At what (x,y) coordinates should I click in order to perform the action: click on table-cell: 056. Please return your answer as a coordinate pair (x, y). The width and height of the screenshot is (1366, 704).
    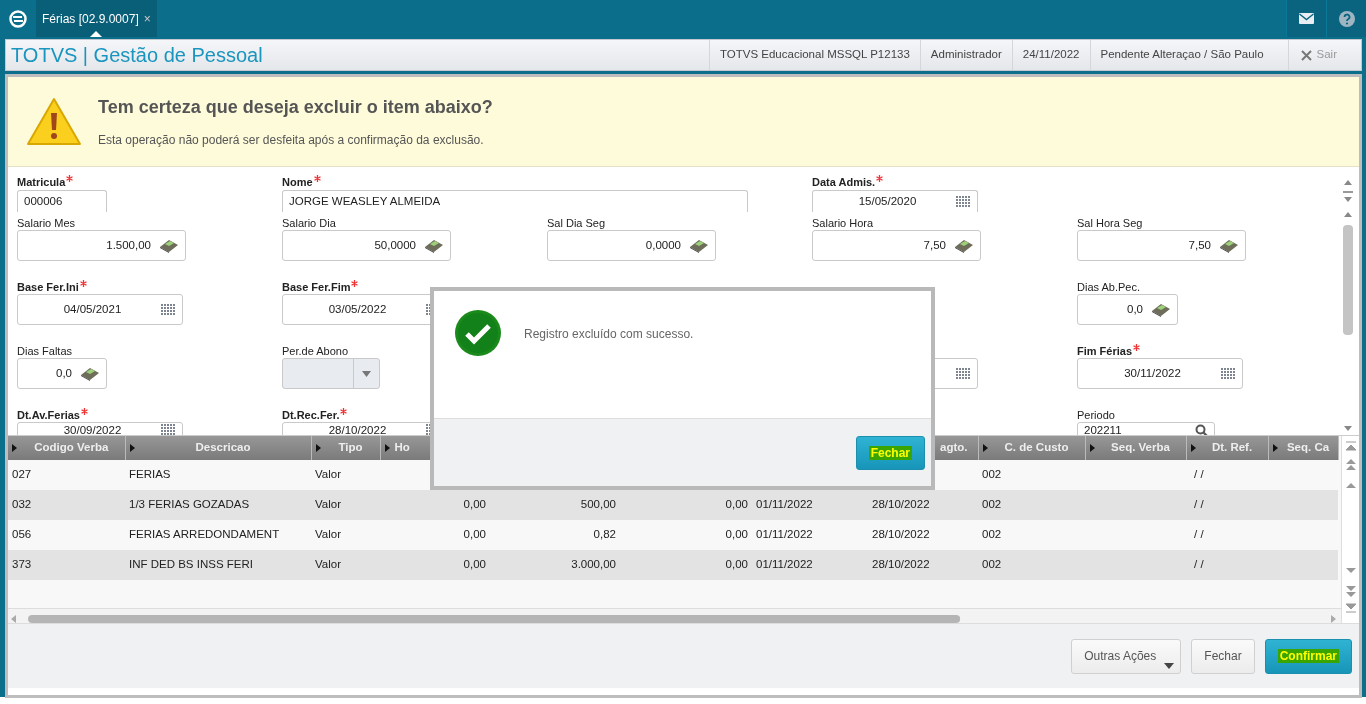
    Looking at the image, I should click on (22, 534).